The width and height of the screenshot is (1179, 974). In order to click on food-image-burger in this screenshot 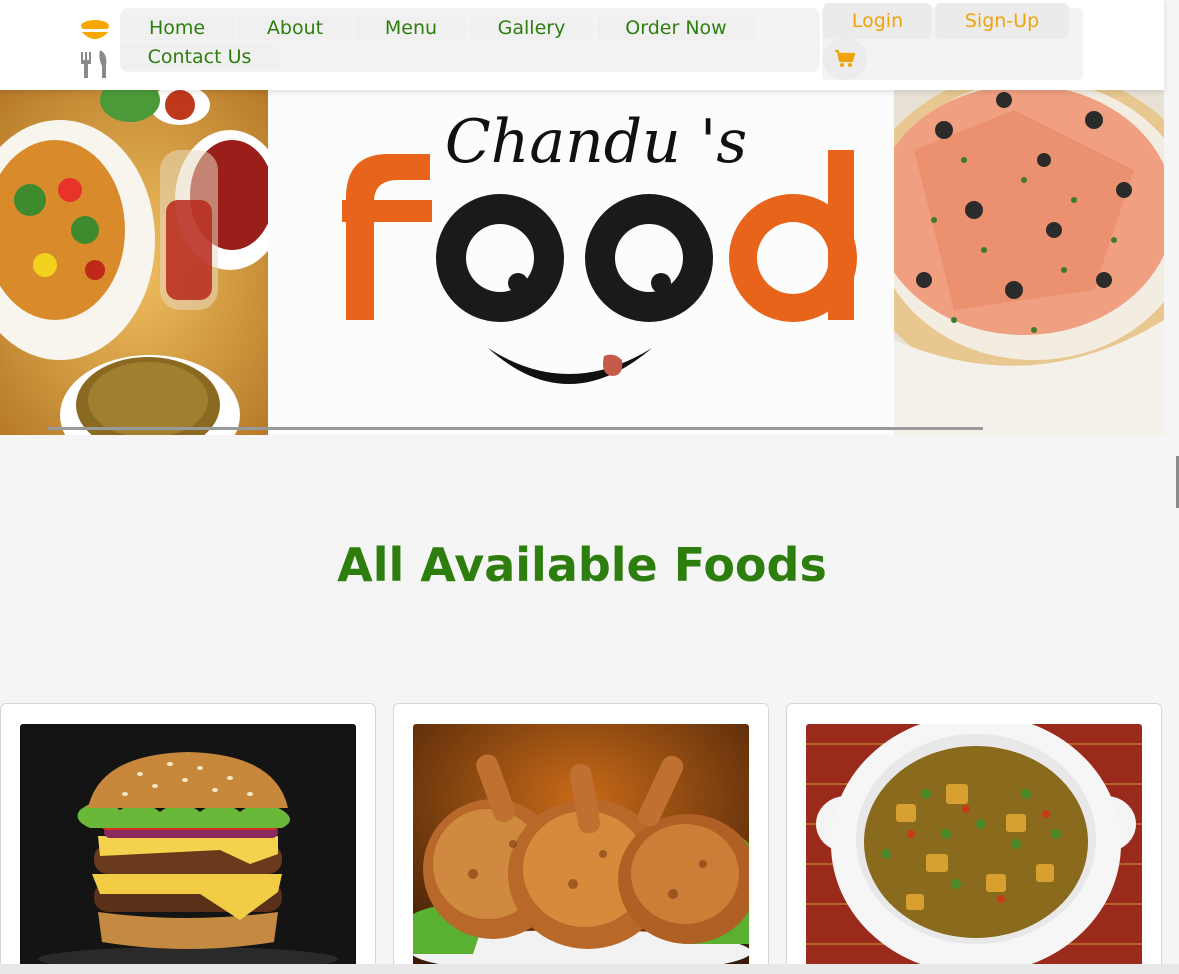, I will do `click(188, 846)`.